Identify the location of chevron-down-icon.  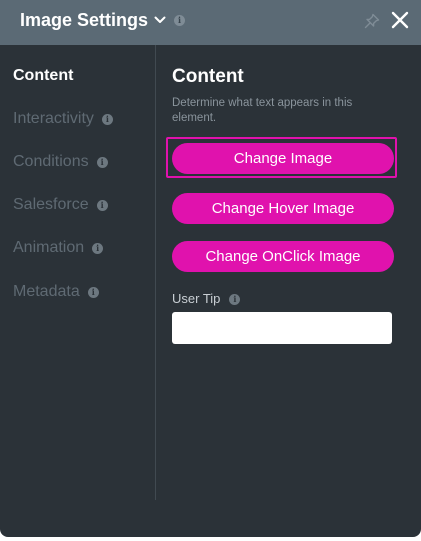
(160, 20).